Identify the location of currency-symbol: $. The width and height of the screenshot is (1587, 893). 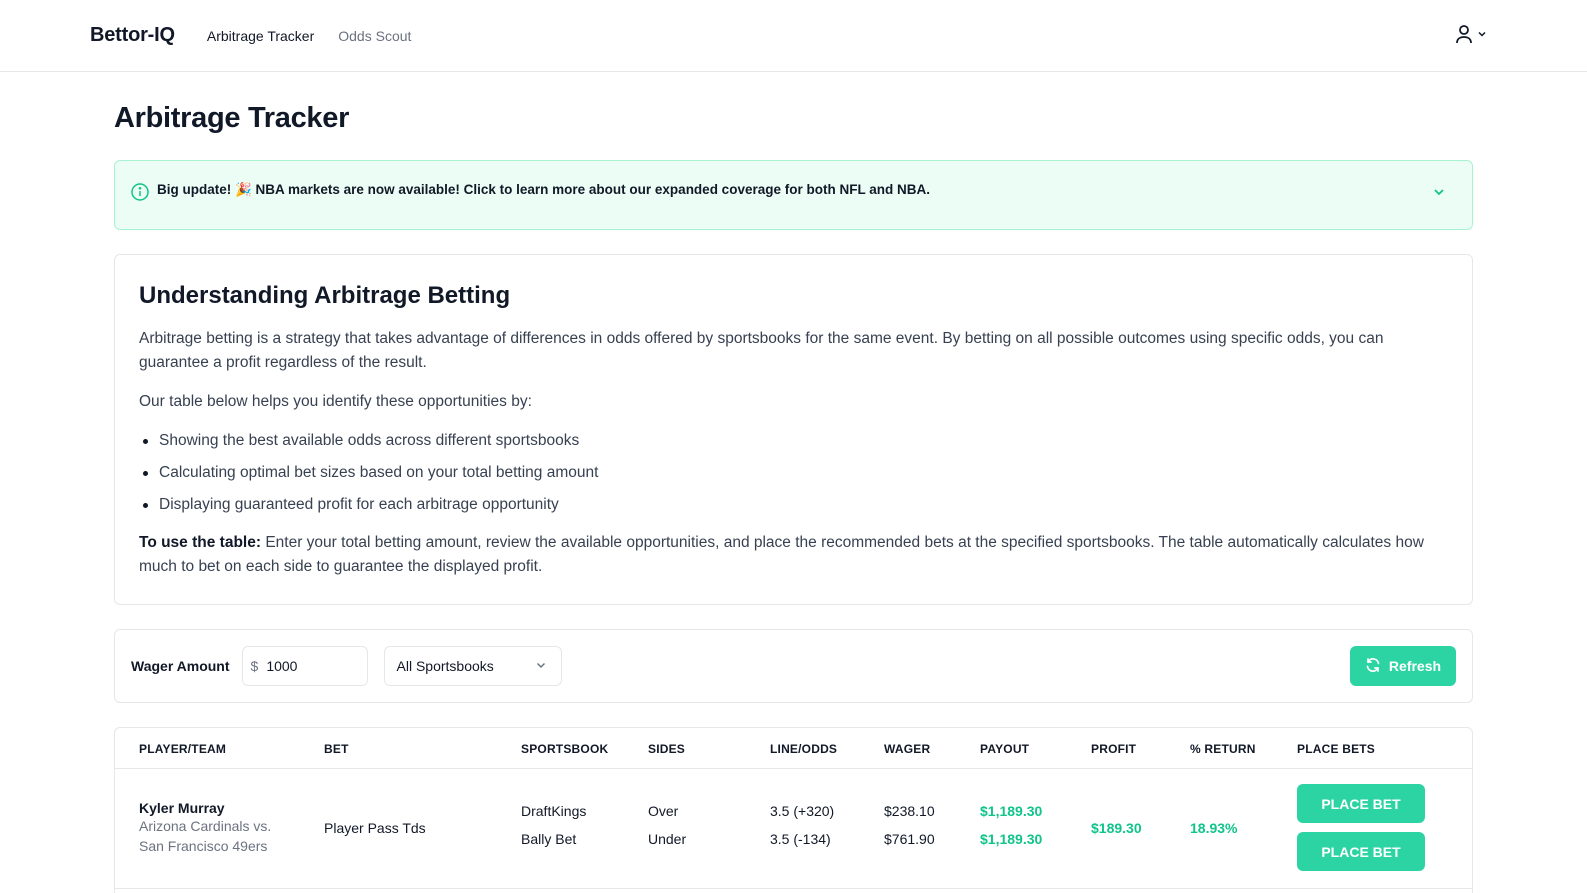
(254, 666).